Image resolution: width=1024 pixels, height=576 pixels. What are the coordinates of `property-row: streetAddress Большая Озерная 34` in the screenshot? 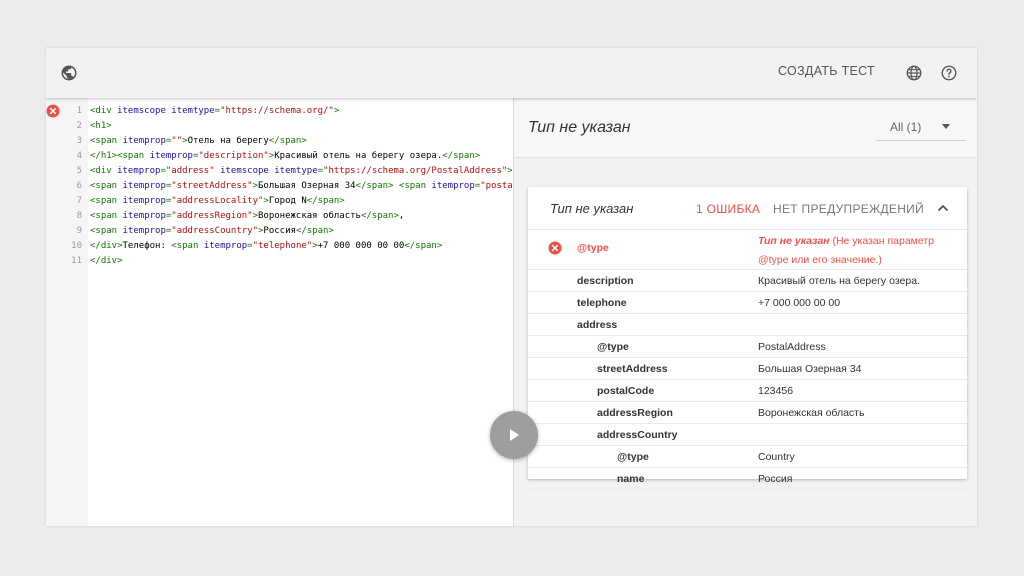 It's located at (747, 369).